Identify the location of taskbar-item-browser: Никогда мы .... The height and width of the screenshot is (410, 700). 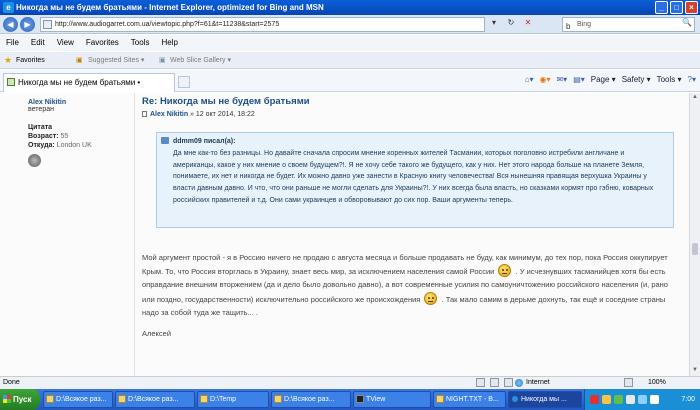
(545, 399).